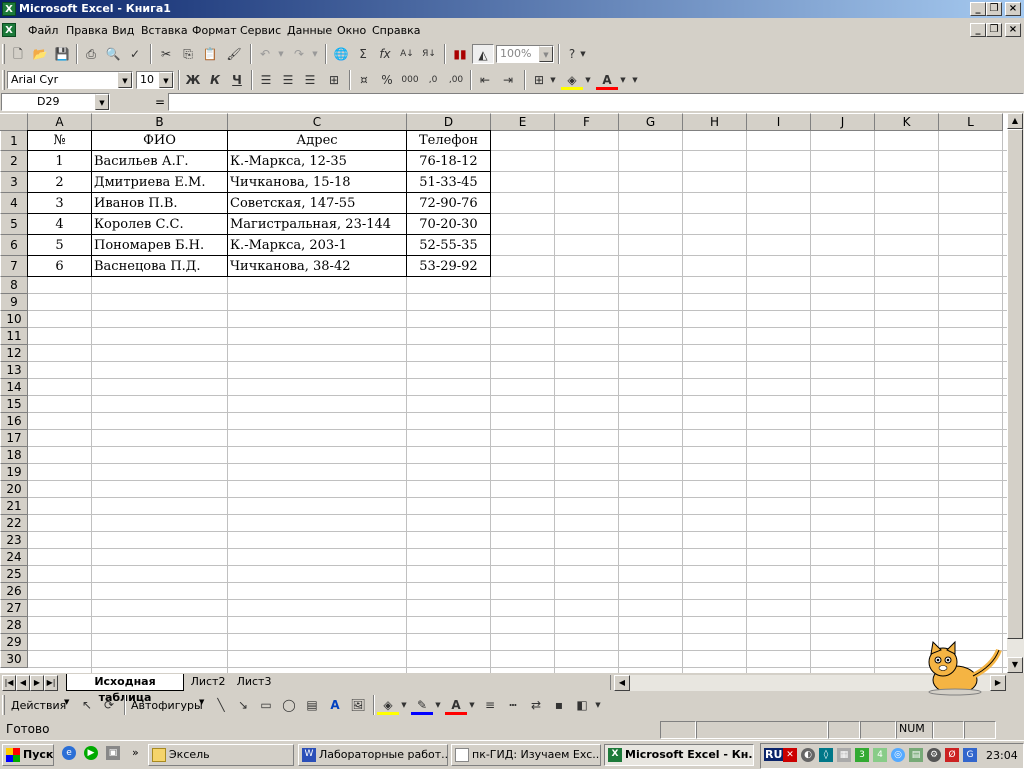  I want to click on undo-dropdown-icon: ▼, so click(281, 54).